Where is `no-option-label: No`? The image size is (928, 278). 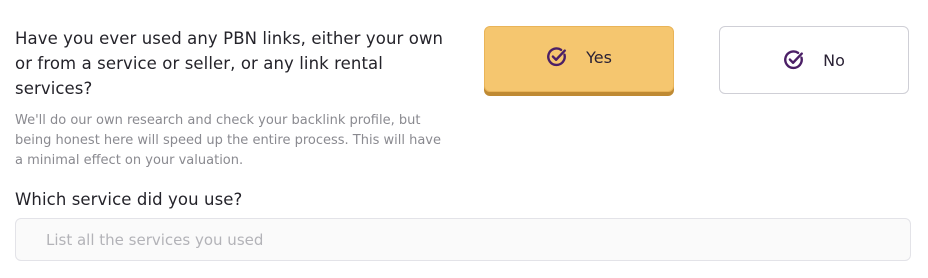 no-option-label: No is located at coordinates (834, 60).